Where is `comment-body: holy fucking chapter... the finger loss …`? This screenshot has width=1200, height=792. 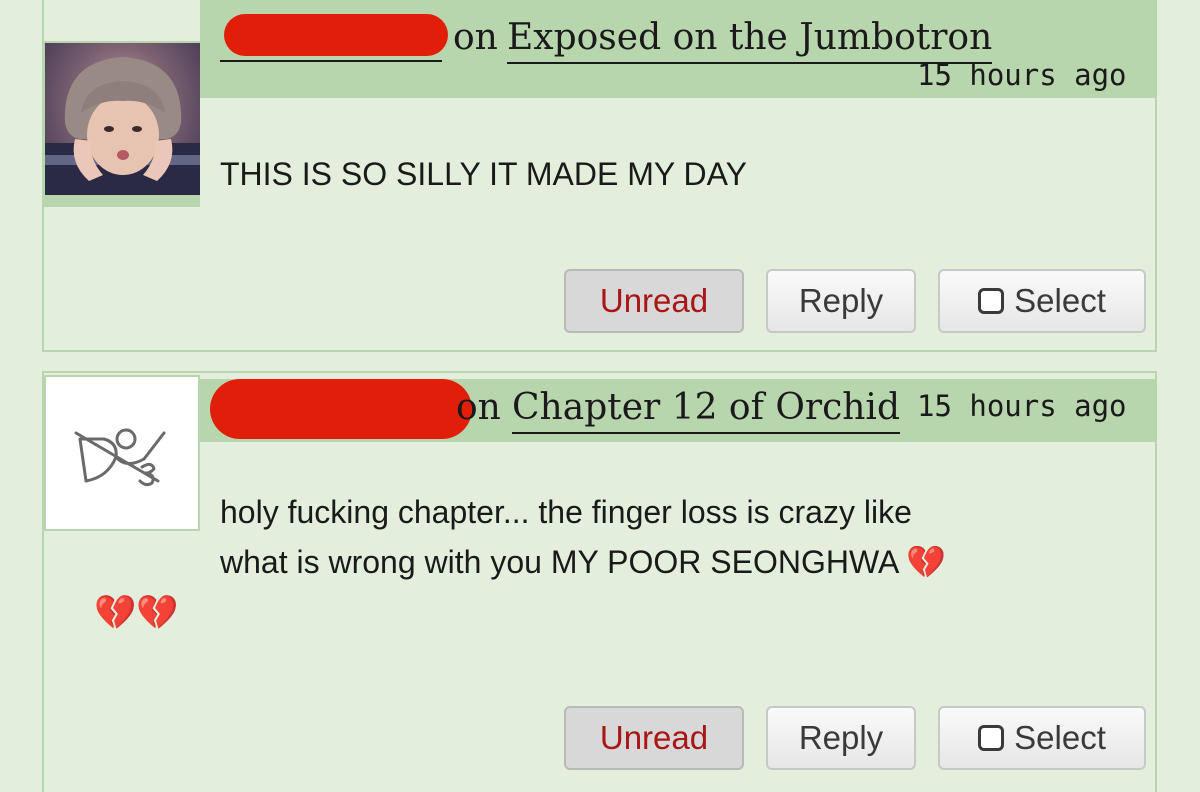 comment-body: holy fucking chapter... the finger loss … is located at coordinates (670, 537).